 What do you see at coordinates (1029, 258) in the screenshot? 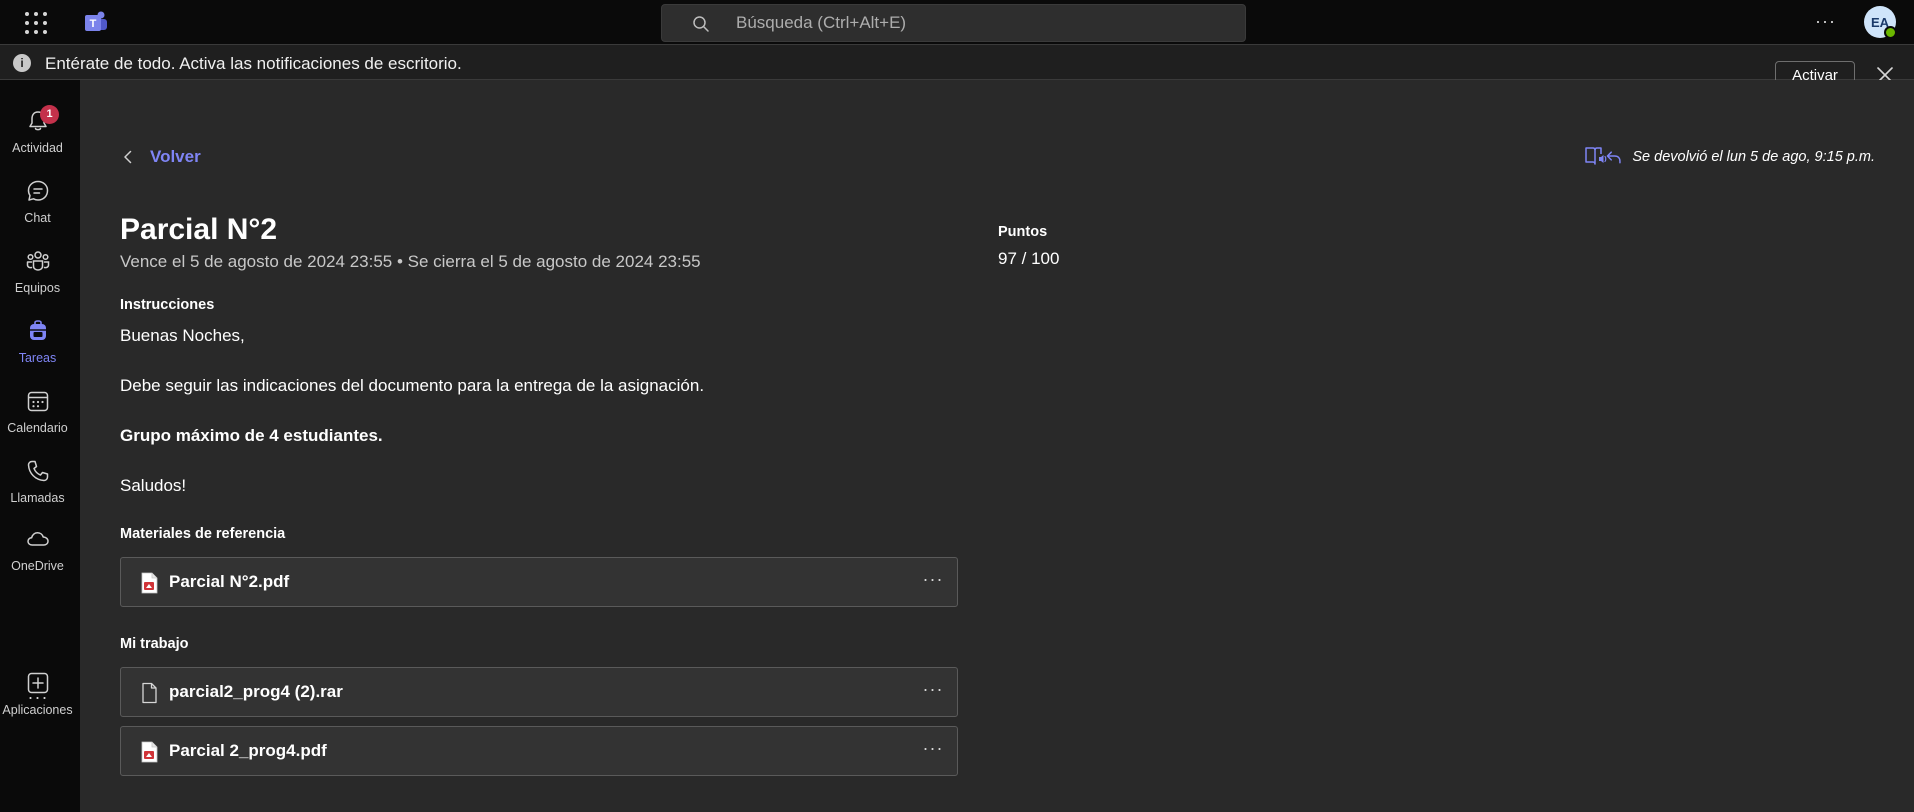
I see `points-value: 97 / 100` at bounding box center [1029, 258].